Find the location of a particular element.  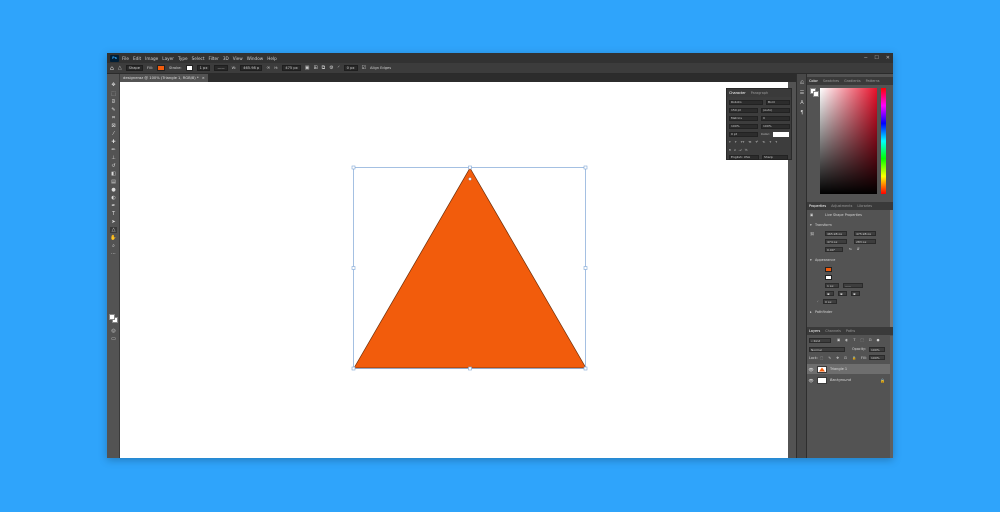

brush-tool-icon: ✏ is located at coordinates (113, 150).